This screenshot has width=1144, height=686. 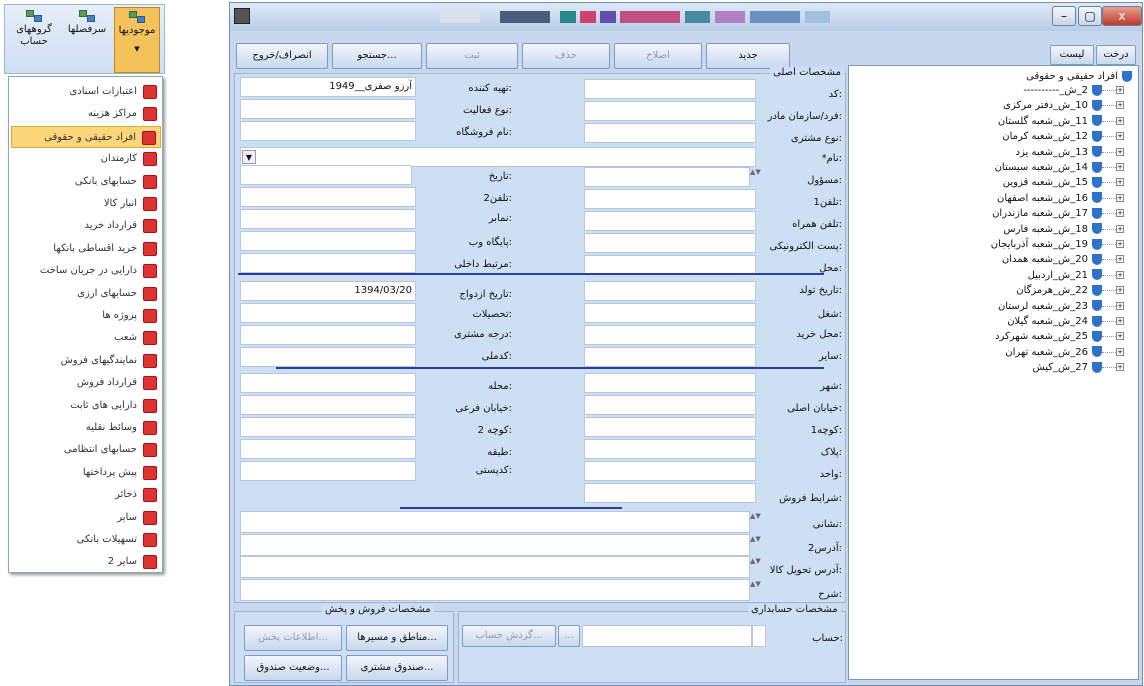 What do you see at coordinates (670, 111) in the screenshot?
I see `parent-input` at bounding box center [670, 111].